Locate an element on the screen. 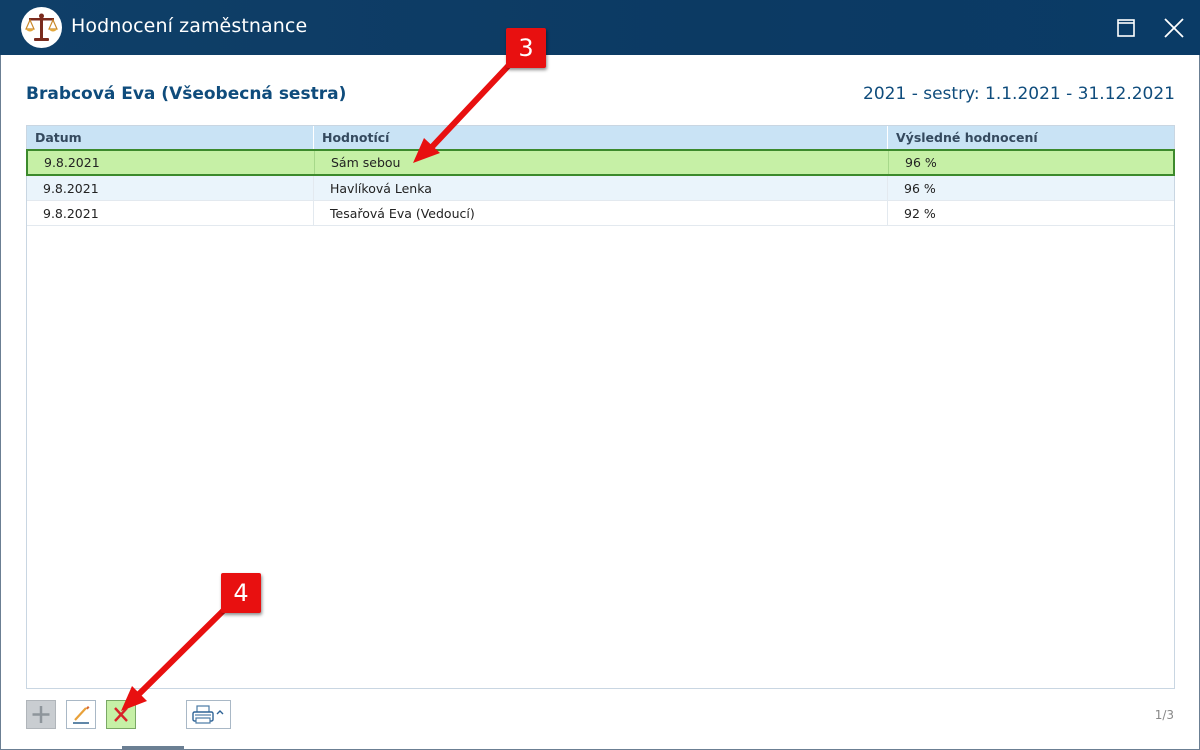  window-bottom-tab is located at coordinates (153, 748).